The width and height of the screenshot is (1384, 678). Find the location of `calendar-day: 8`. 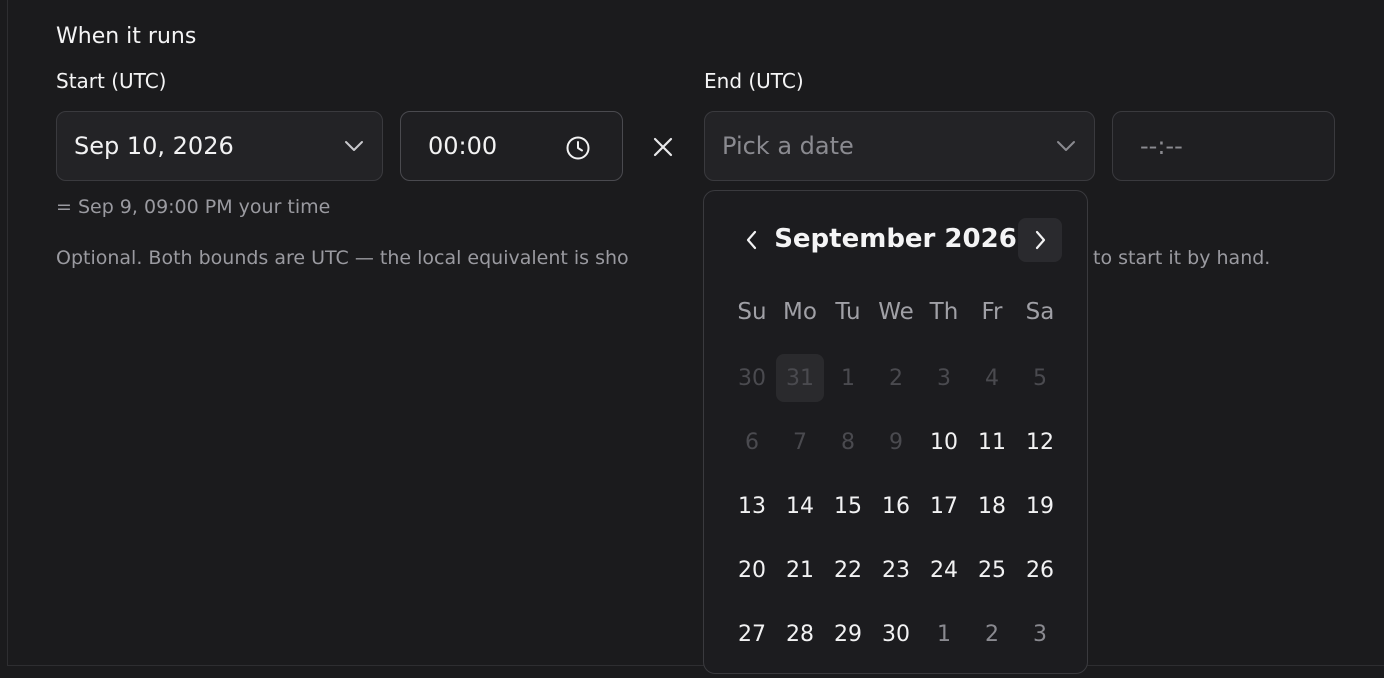

calendar-day: 8 is located at coordinates (848, 442).